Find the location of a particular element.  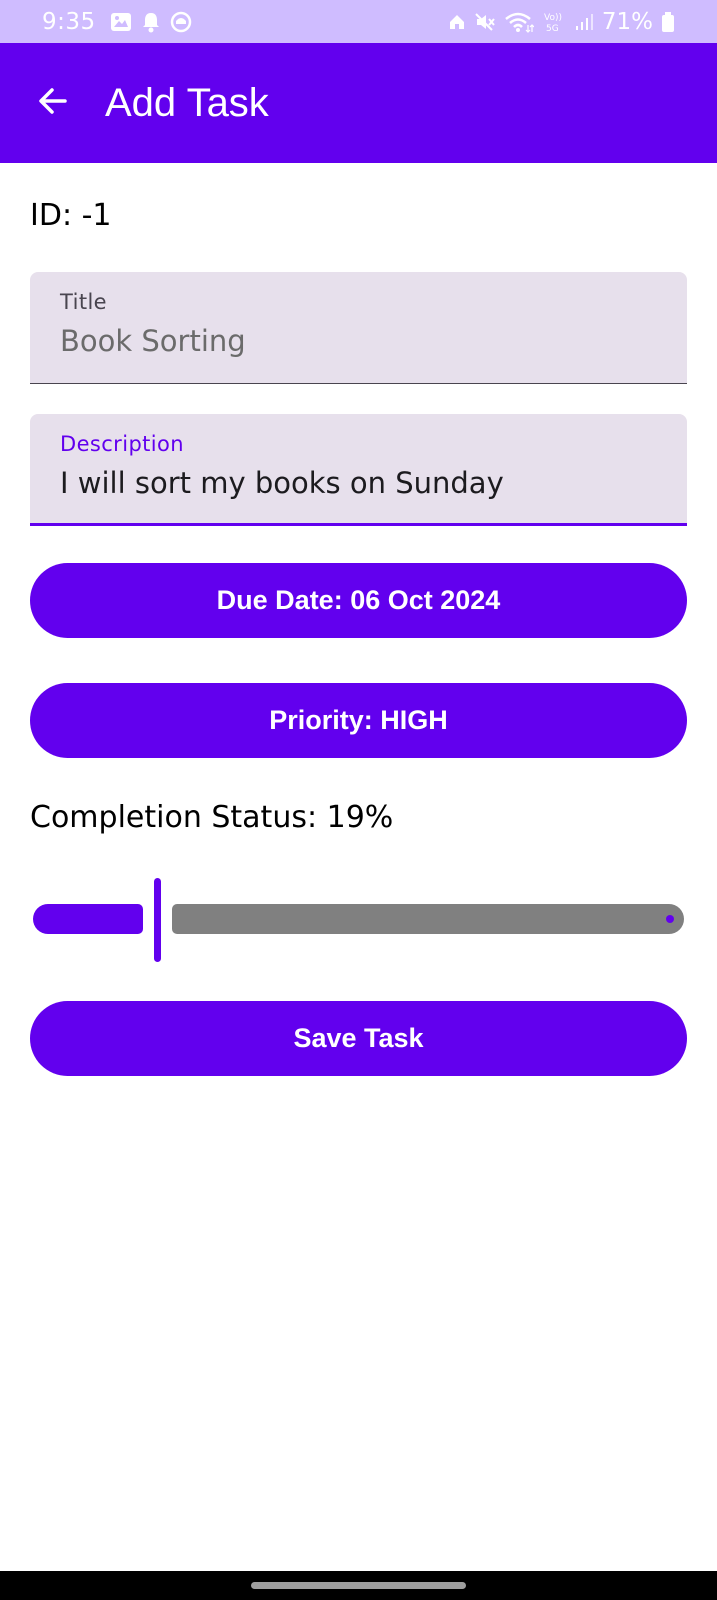

home-handle is located at coordinates (358, 1585).